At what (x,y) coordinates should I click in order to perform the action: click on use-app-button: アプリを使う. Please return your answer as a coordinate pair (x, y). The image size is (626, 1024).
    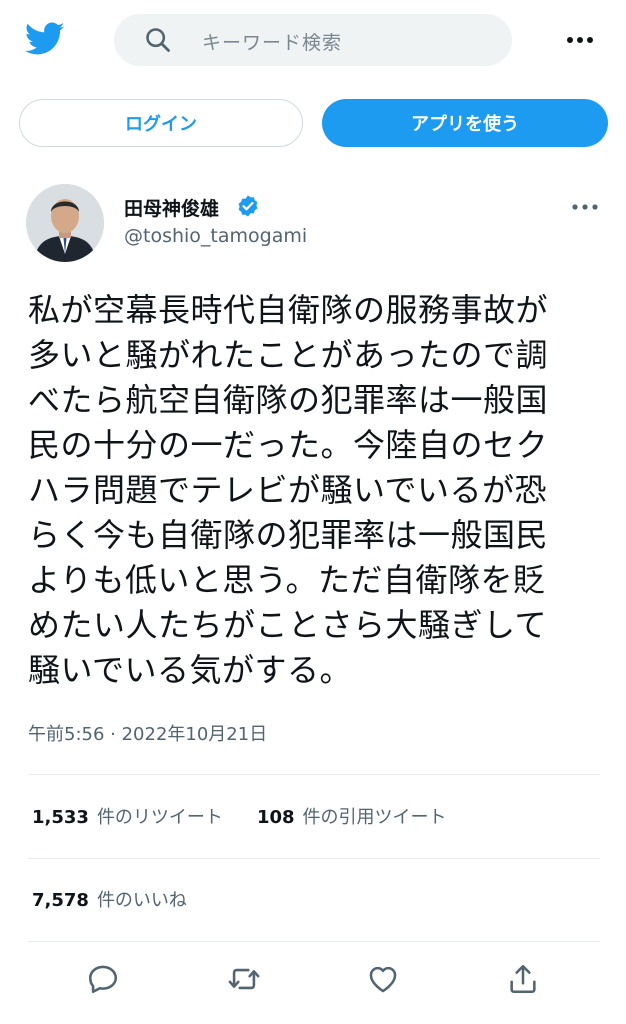
    Looking at the image, I should click on (465, 123).